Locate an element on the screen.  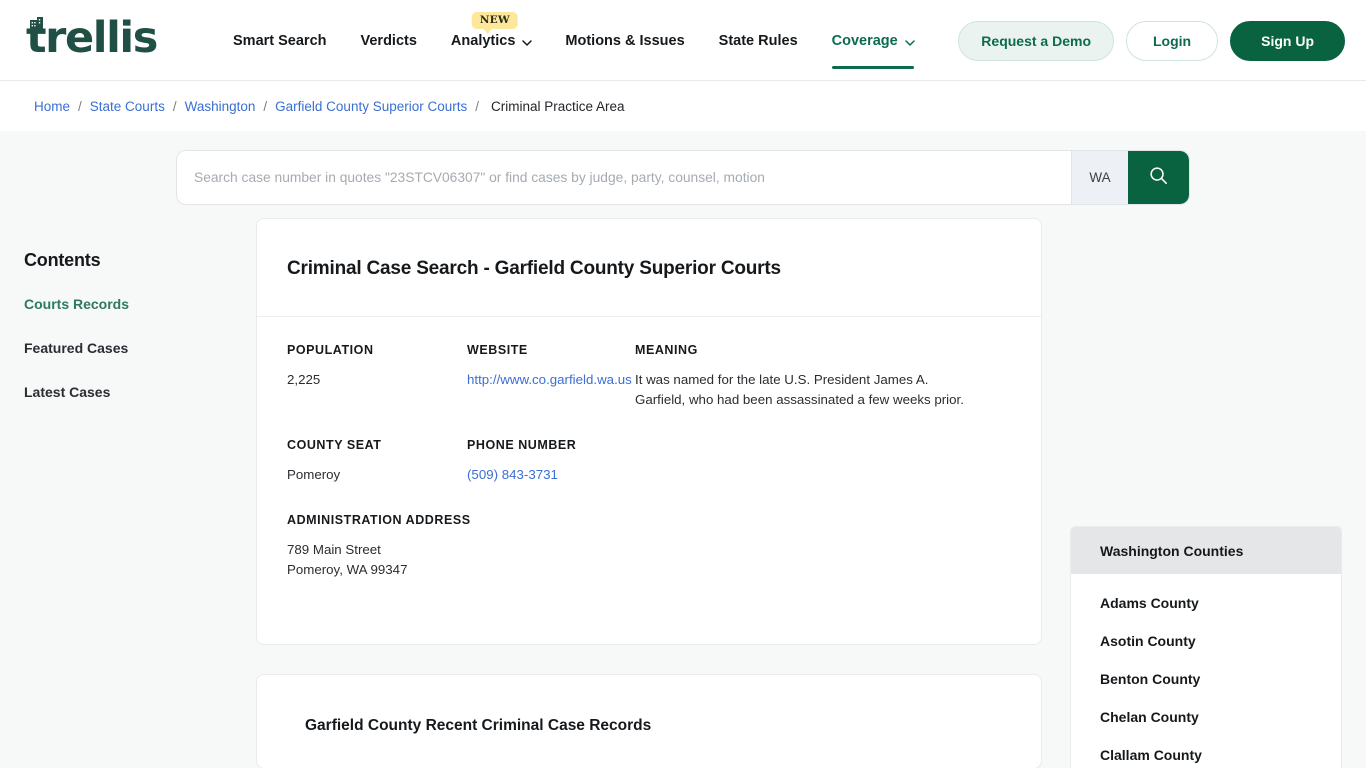
contents-item-featured-cases: Featured Cases is located at coordinates (124, 348).